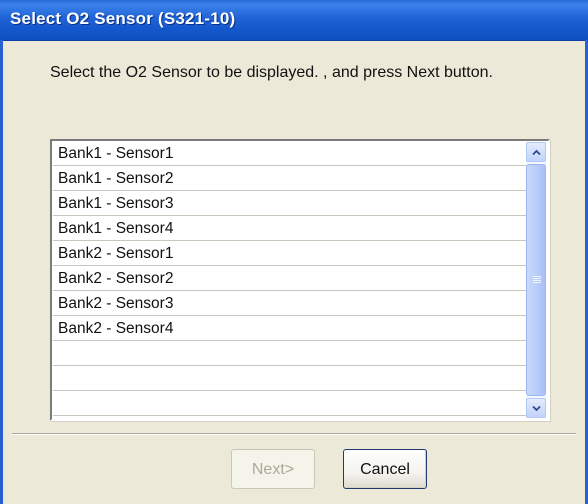  Describe the element at coordinates (290, 329) in the screenshot. I see `list-item: Bank2 - Sensor4` at that location.